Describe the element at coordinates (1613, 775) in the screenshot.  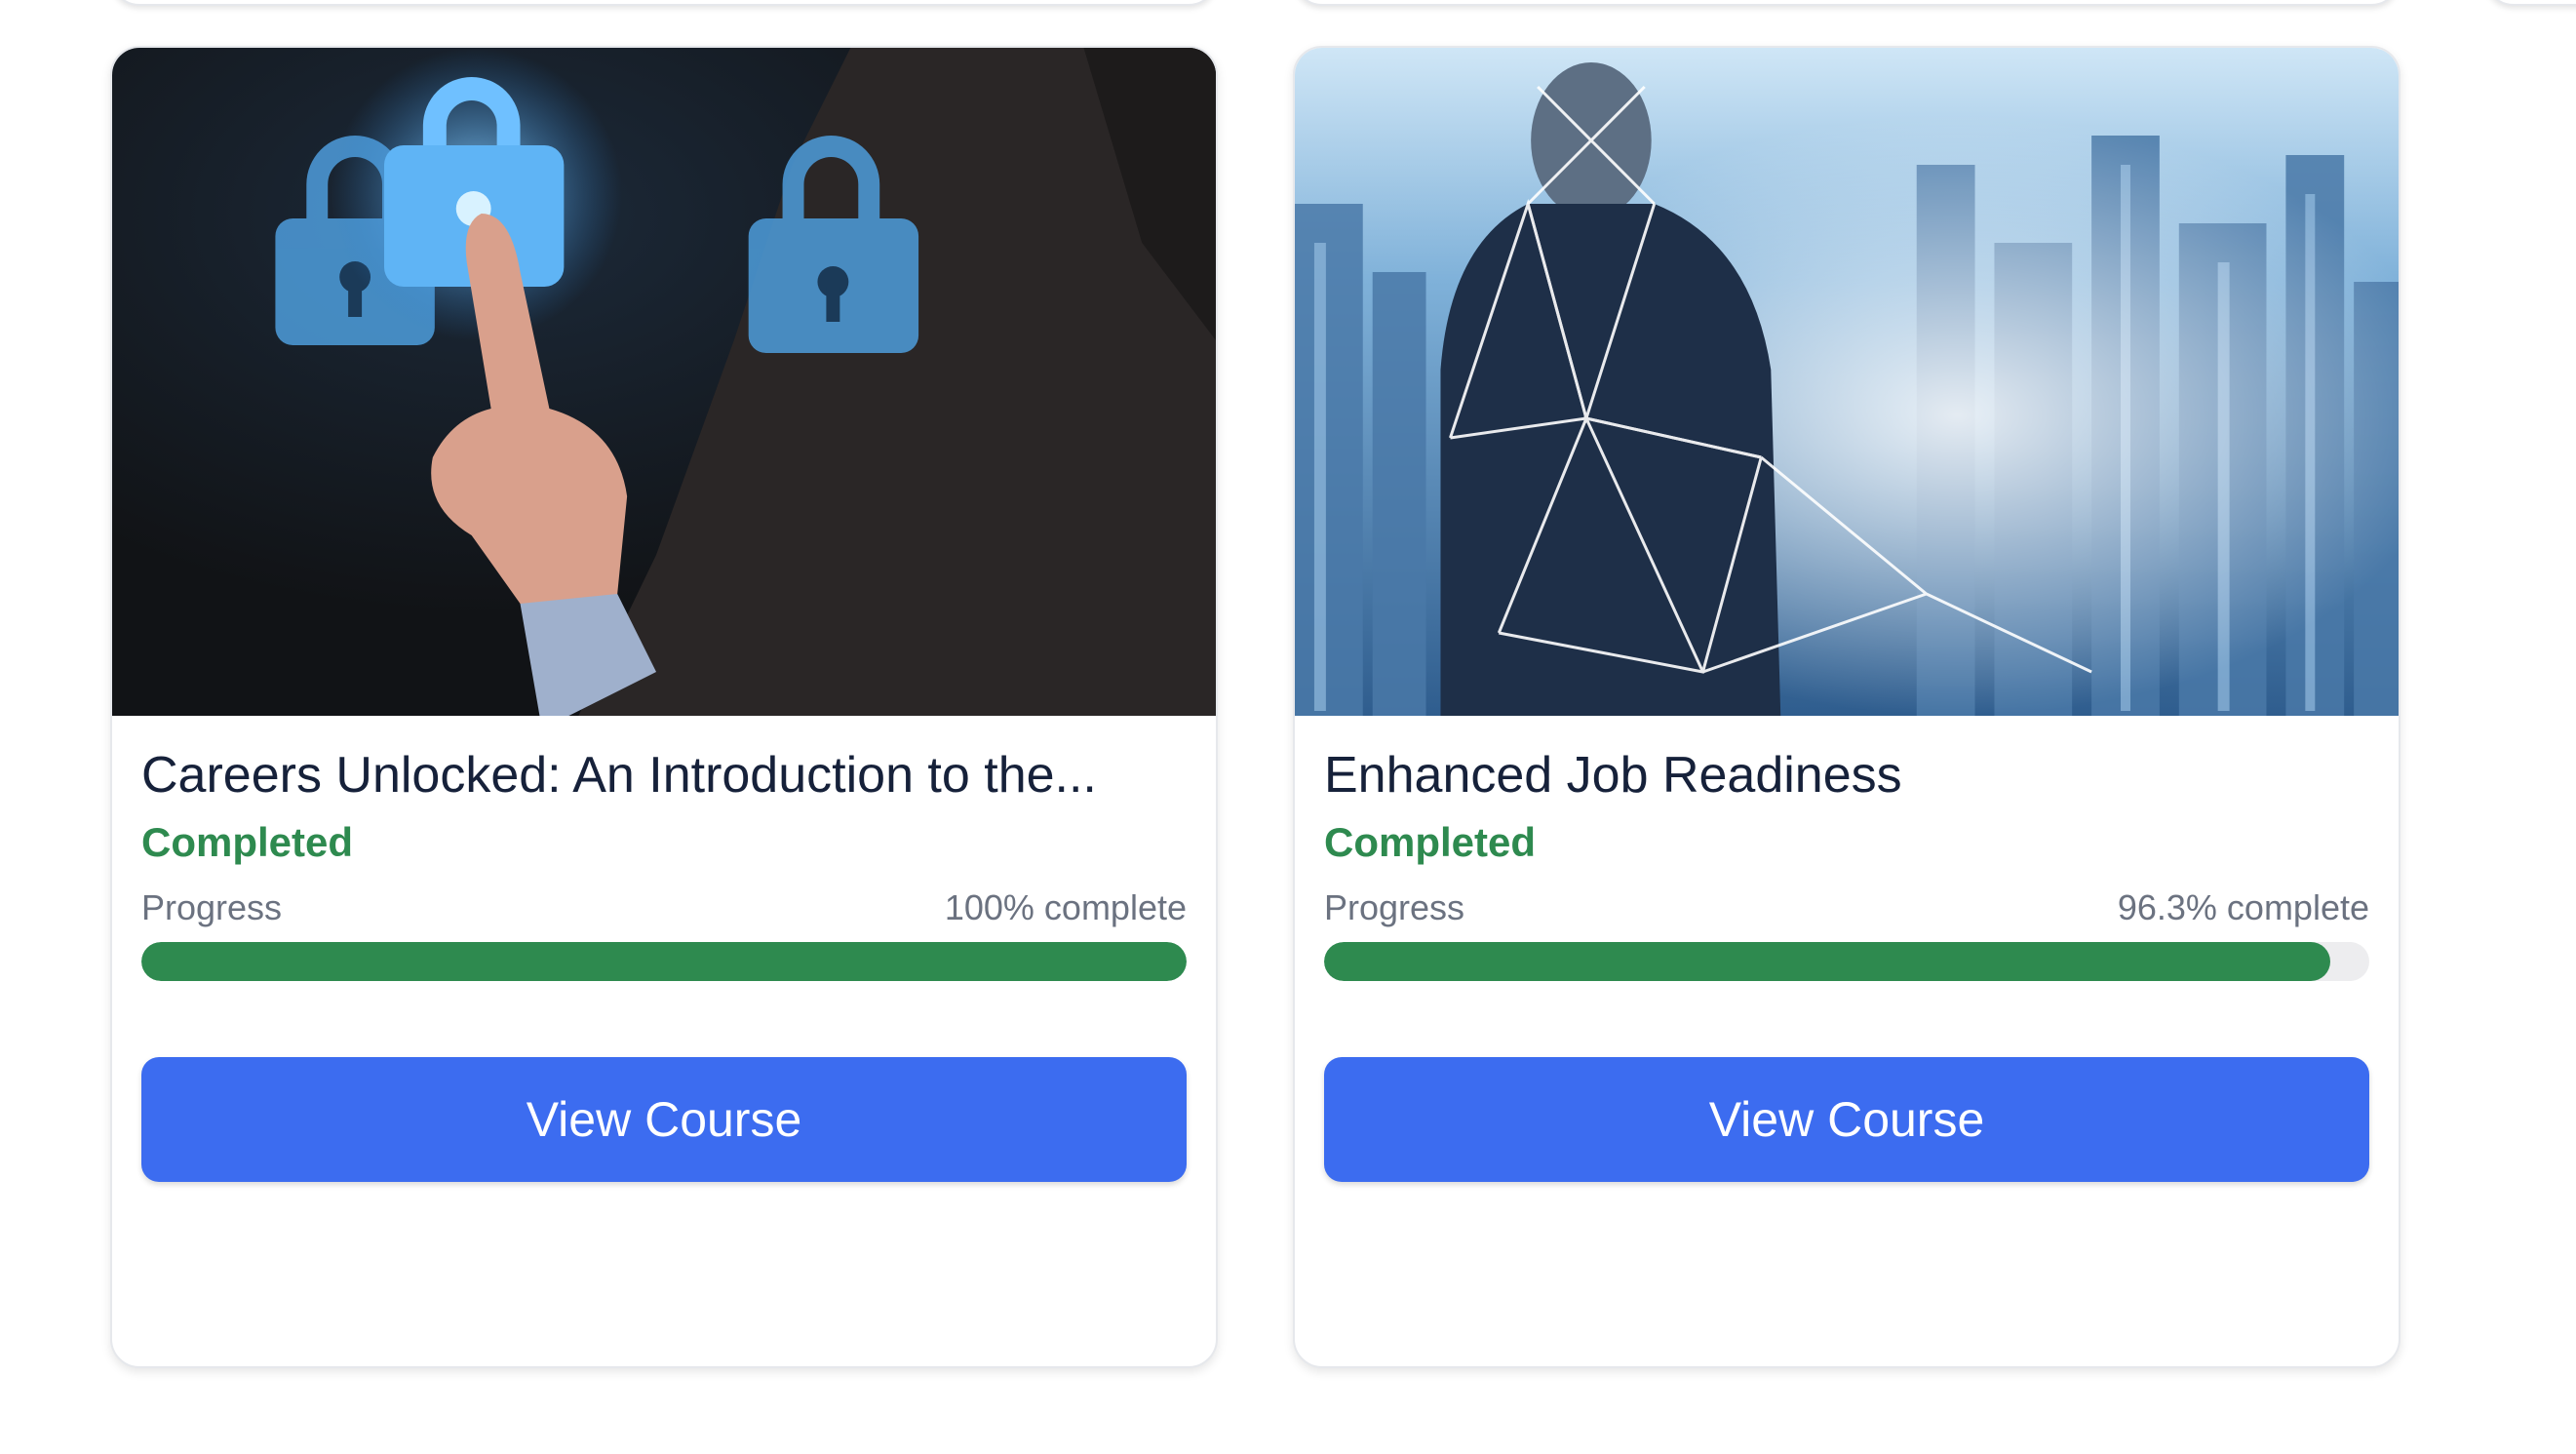
I see `course-title: Enhanced Job Readiness` at that location.